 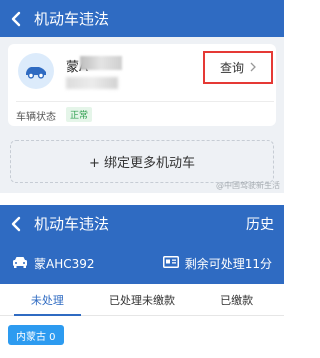 I want to click on tab-unprocessed: 未处理, so click(x=47, y=300).